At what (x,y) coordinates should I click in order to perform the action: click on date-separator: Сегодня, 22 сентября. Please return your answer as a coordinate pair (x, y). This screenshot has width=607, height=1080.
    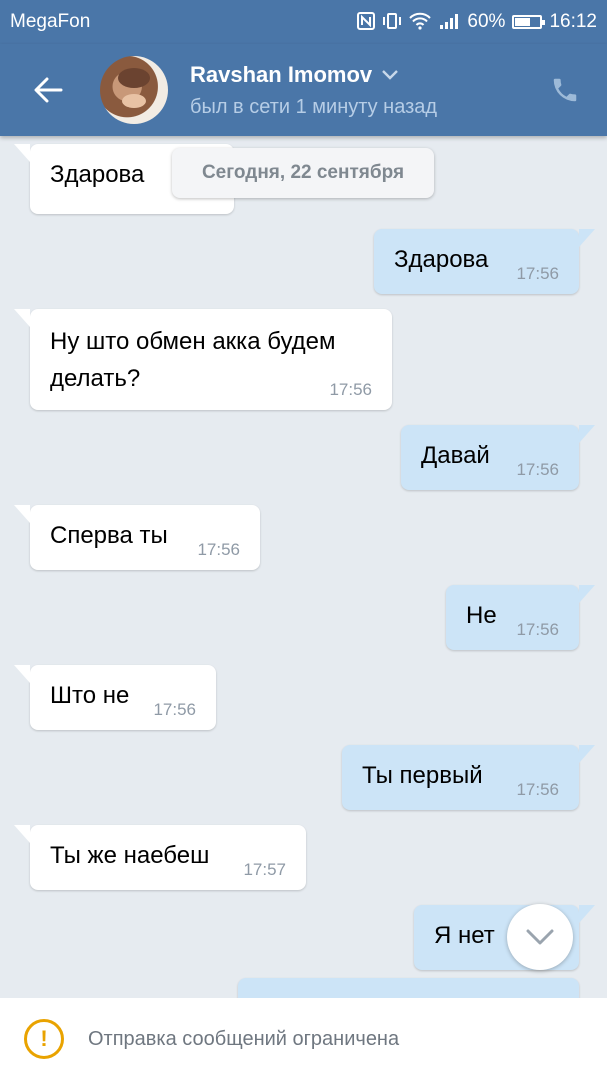
    Looking at the image, I should click on (303, 173).